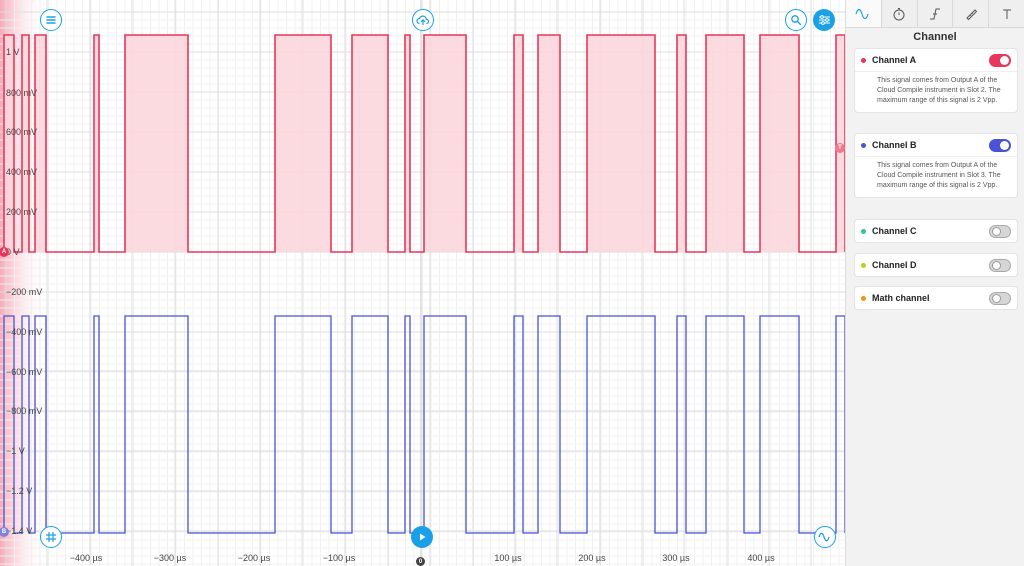  I want to click on sidebar-tabs, so click(935, 14).